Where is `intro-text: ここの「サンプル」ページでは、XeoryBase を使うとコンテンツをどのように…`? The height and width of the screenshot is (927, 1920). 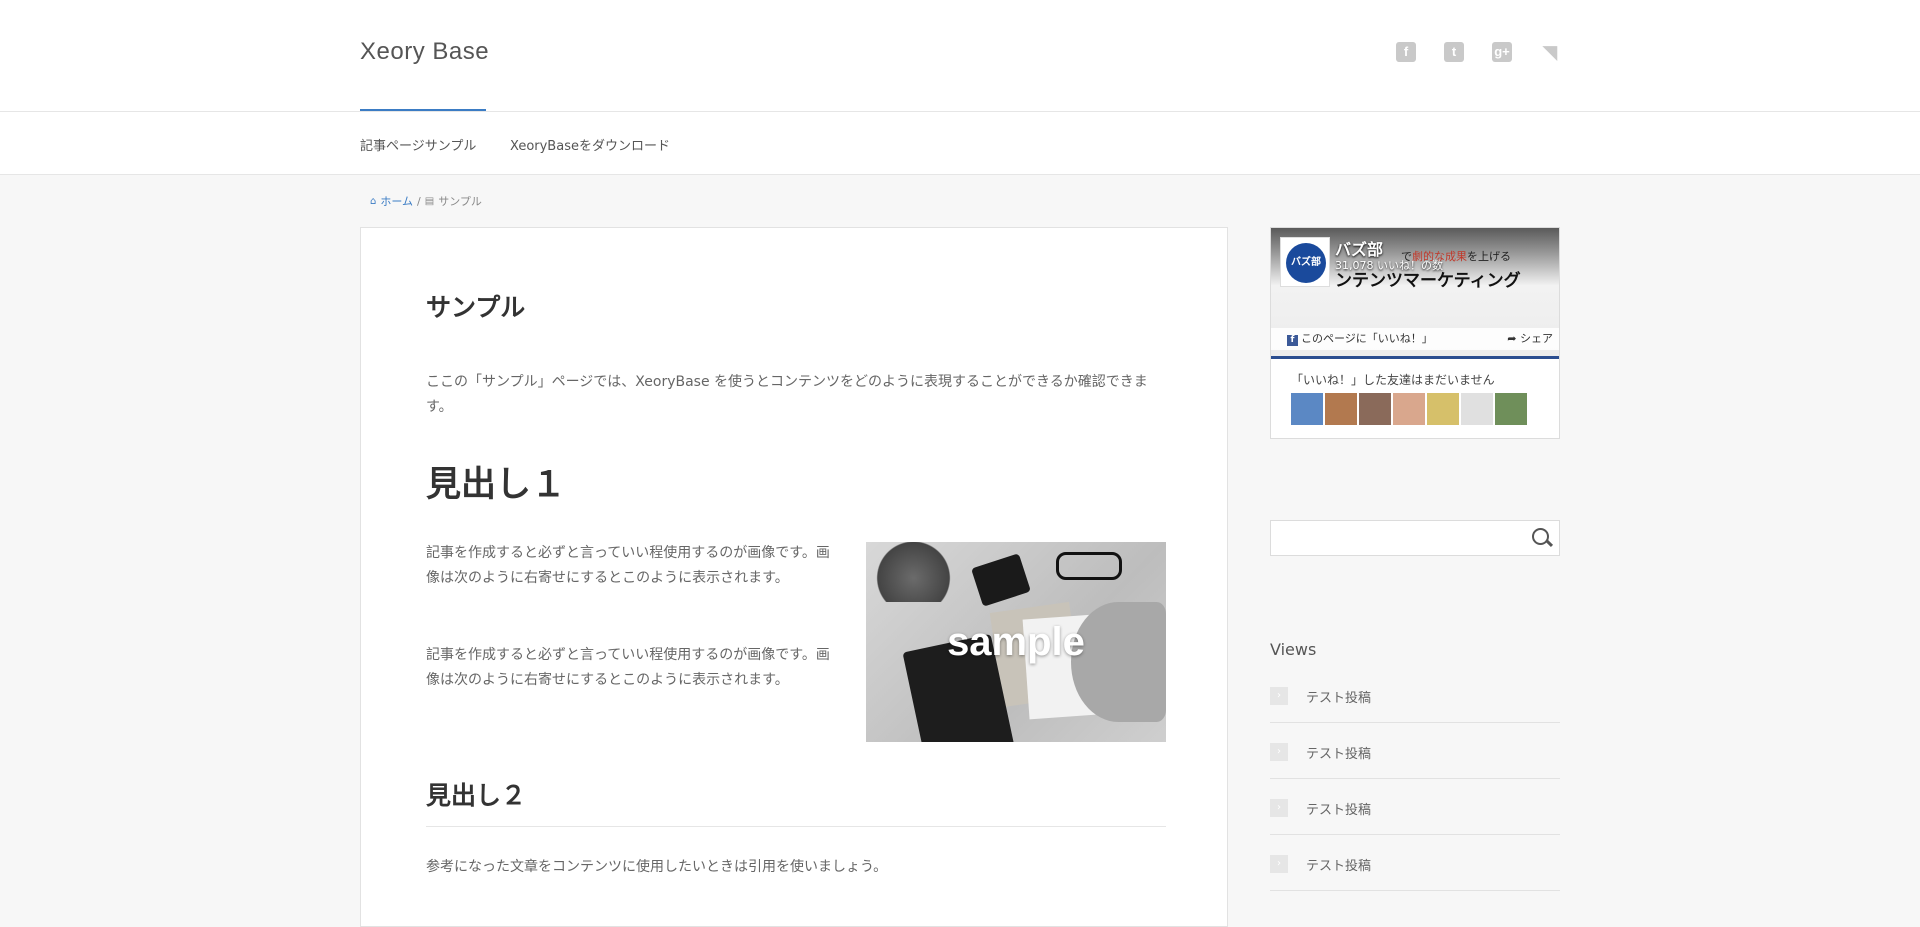
intro-text: ここの「サンプル」ページでは、XeoryBase を使うとコンテンツをどのように… is located at coordinates (787, 394).